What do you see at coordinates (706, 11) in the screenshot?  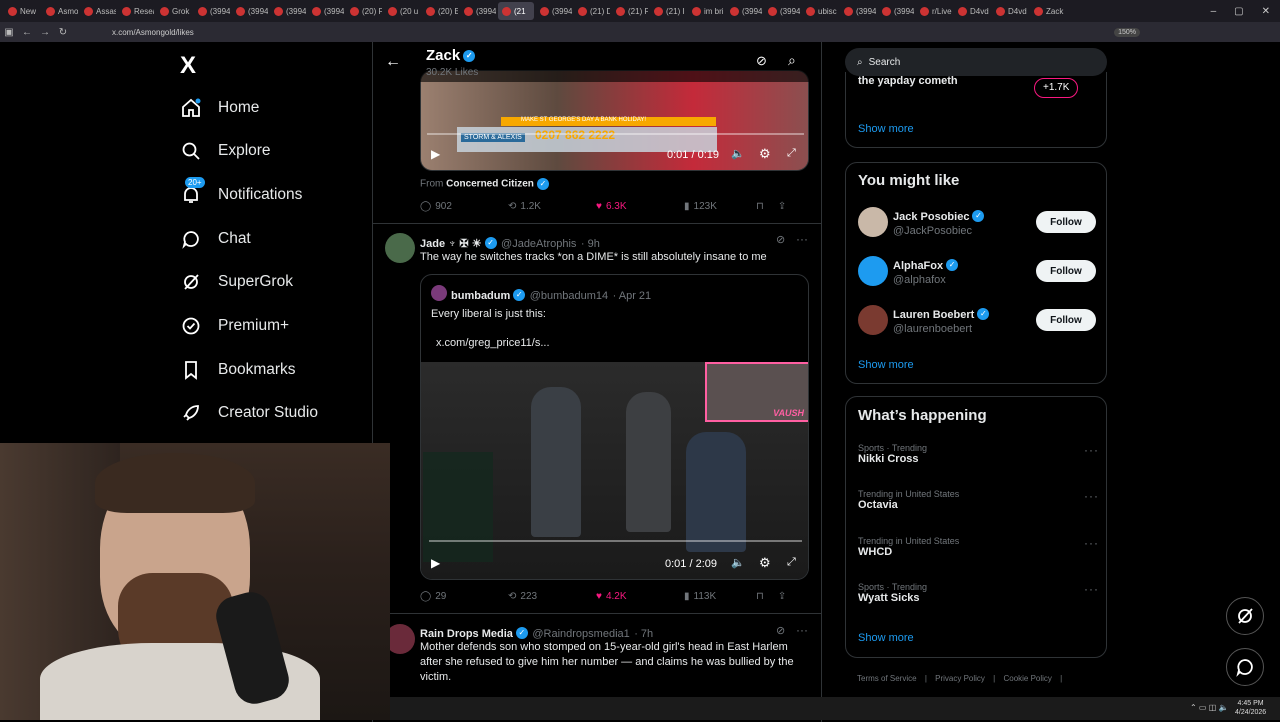 I see `browser-tab: im bri` at bounding box center [706, 11].